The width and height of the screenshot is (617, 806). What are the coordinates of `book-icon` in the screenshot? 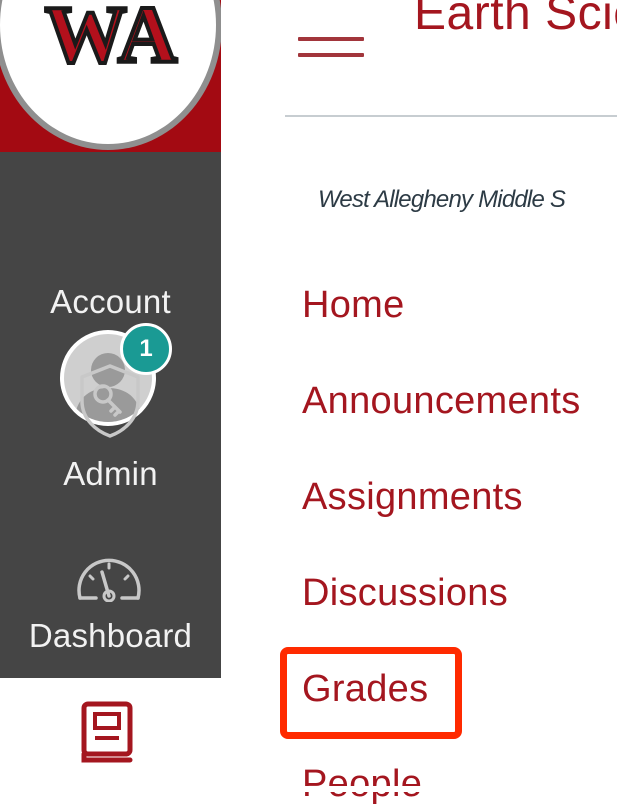 It's located at (107, 732).